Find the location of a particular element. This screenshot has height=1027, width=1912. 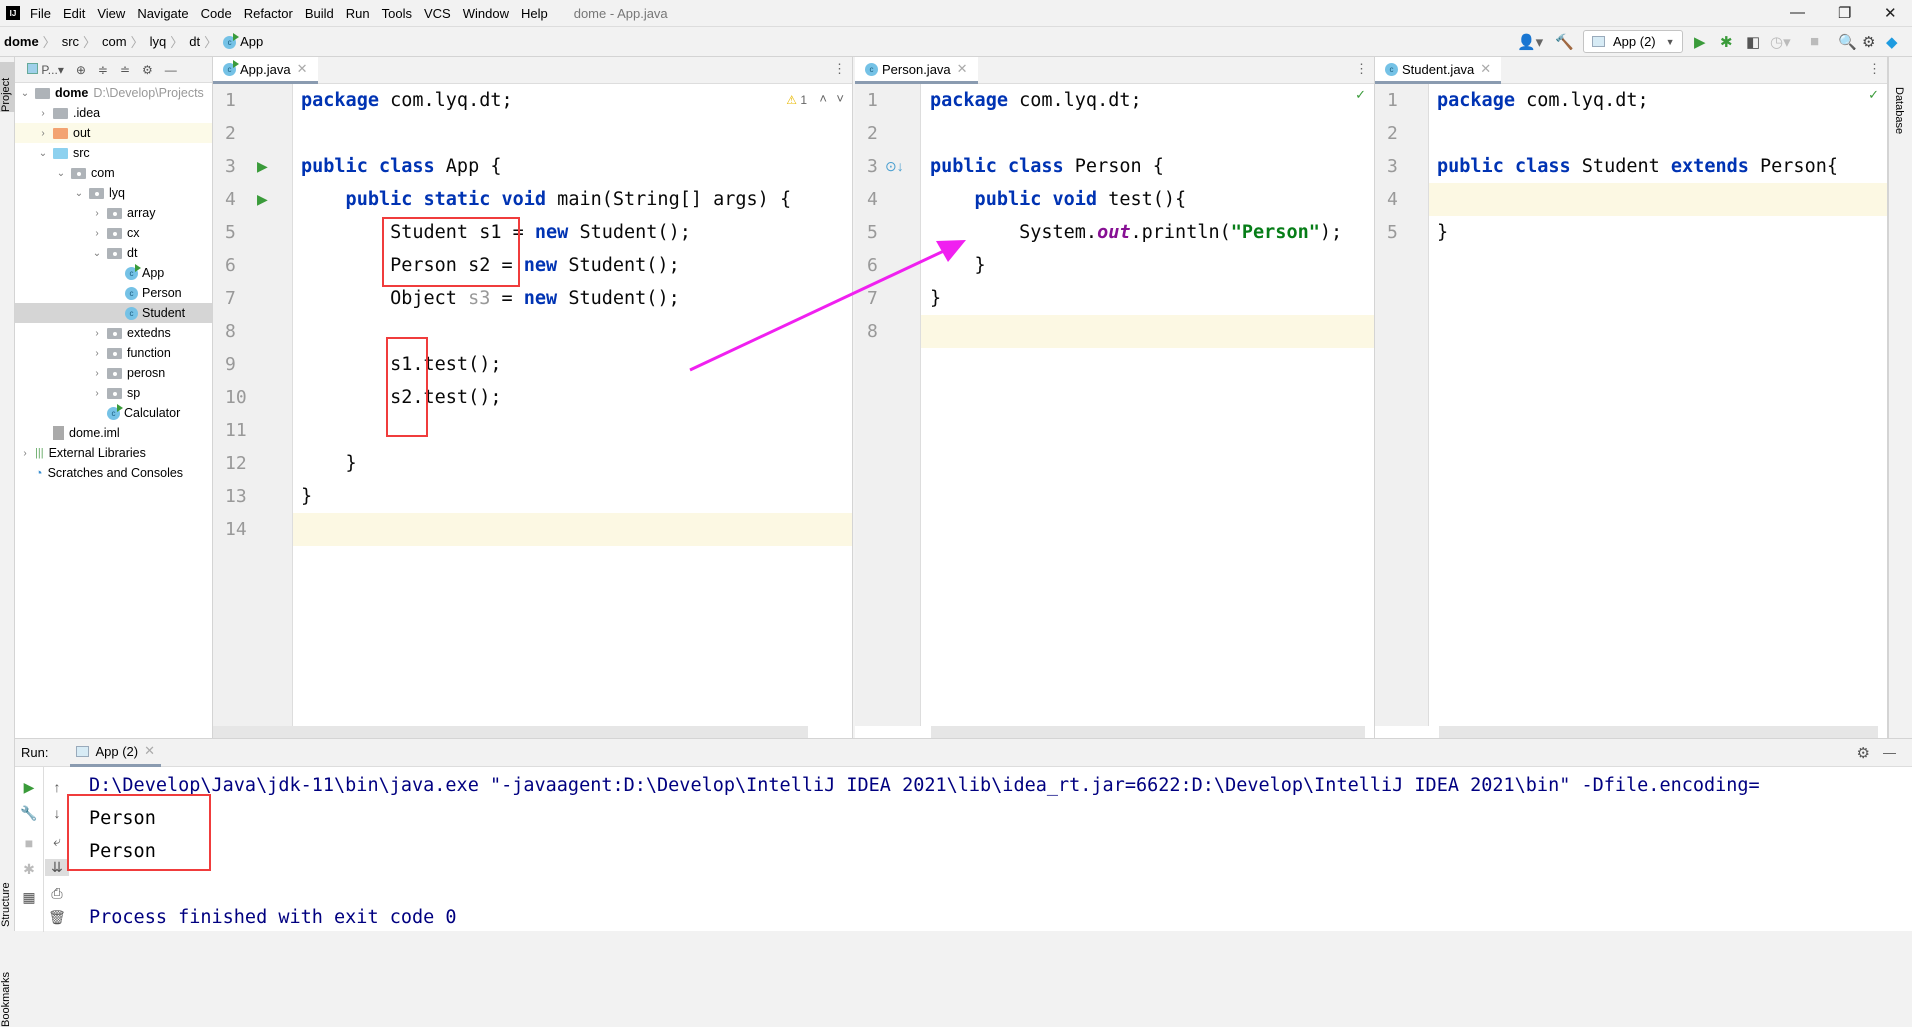

menu-vcs: VCS is located at coordinates (437, 13).